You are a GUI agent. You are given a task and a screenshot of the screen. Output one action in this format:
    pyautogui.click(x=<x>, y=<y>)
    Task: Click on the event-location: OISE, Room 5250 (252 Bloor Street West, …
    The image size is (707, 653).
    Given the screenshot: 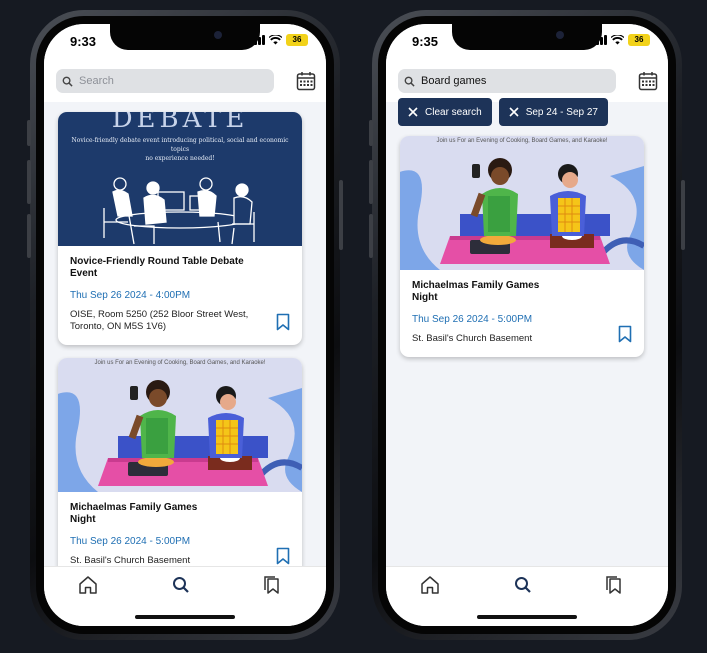 What is the action you would take?
    pyautogui.click(x=159, y=320)
    